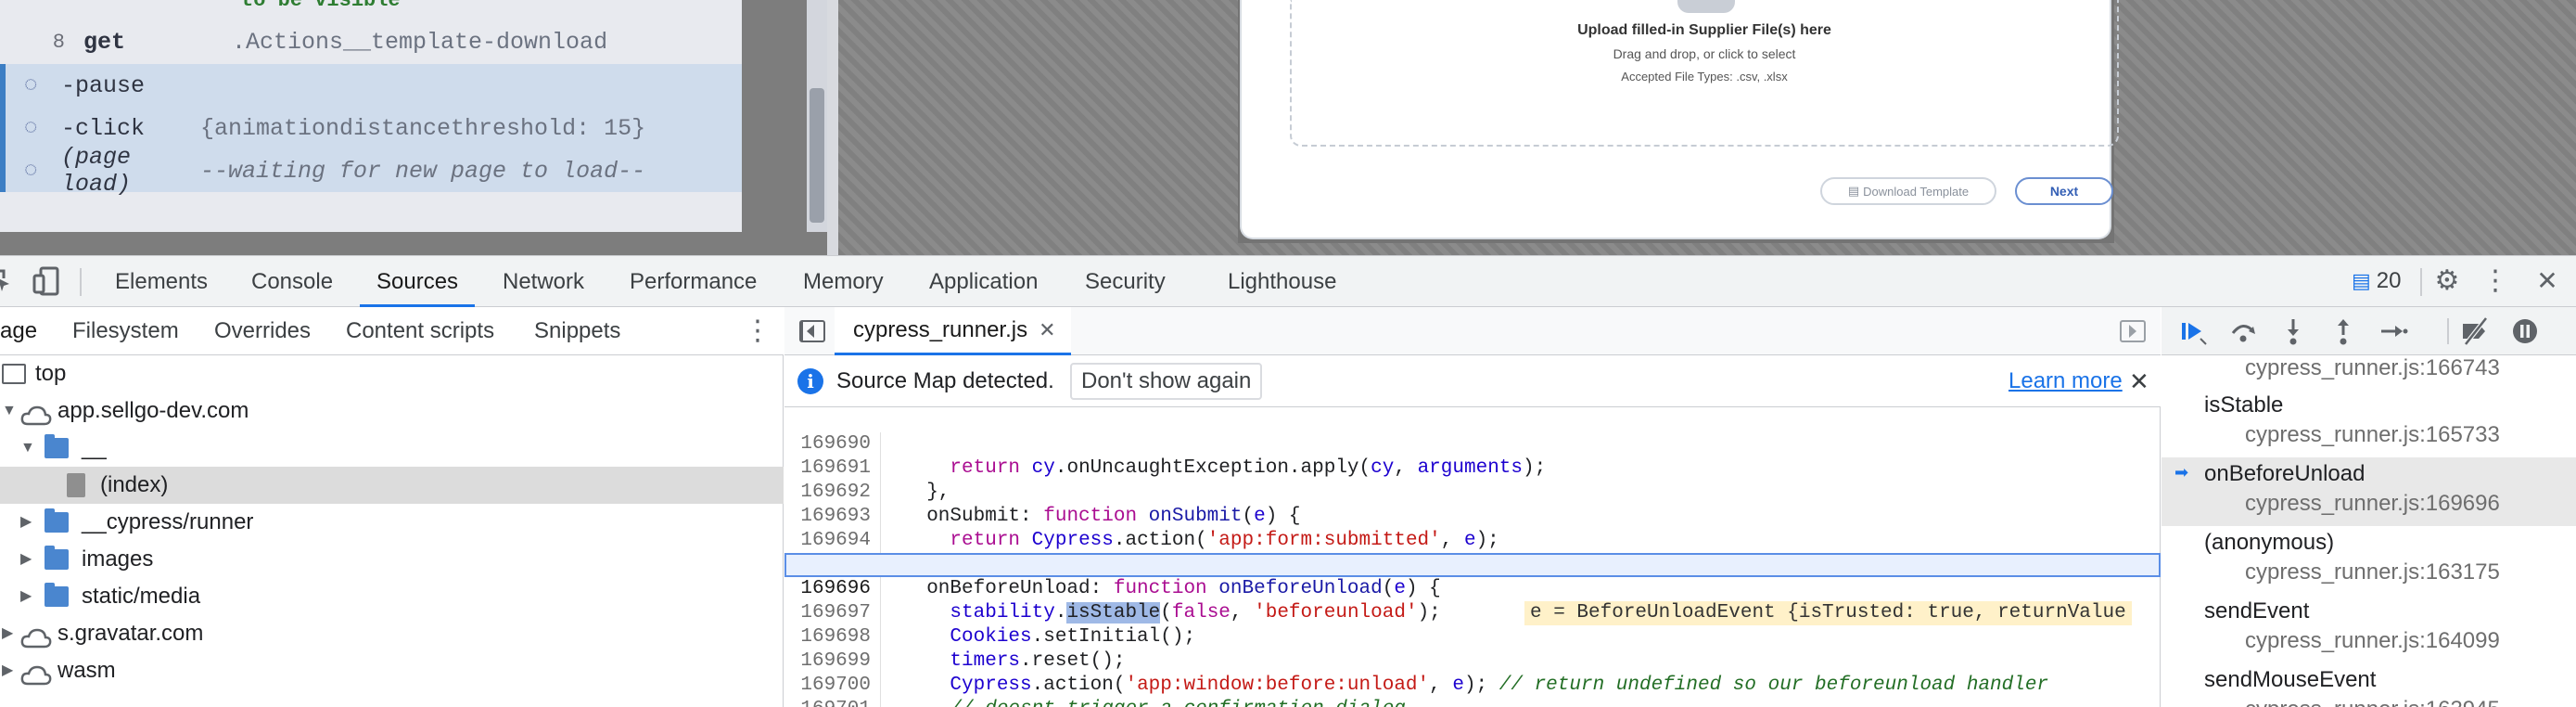 This screenshot has height=707, width=2576. I want to click on deactivate-breakpoints-icon, so click(2475, 331).